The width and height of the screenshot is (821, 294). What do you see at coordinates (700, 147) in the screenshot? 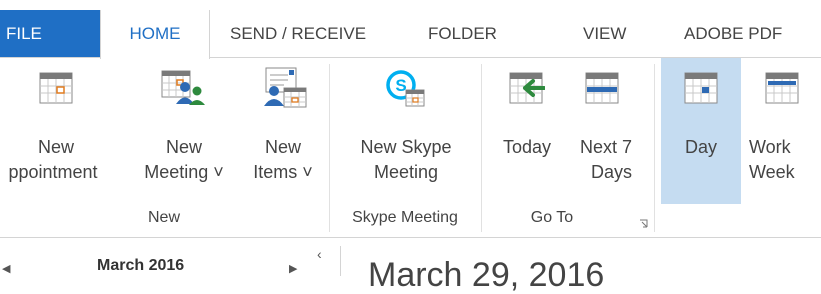
I see `day-view-label: Day` at bounding box center [700, 147].